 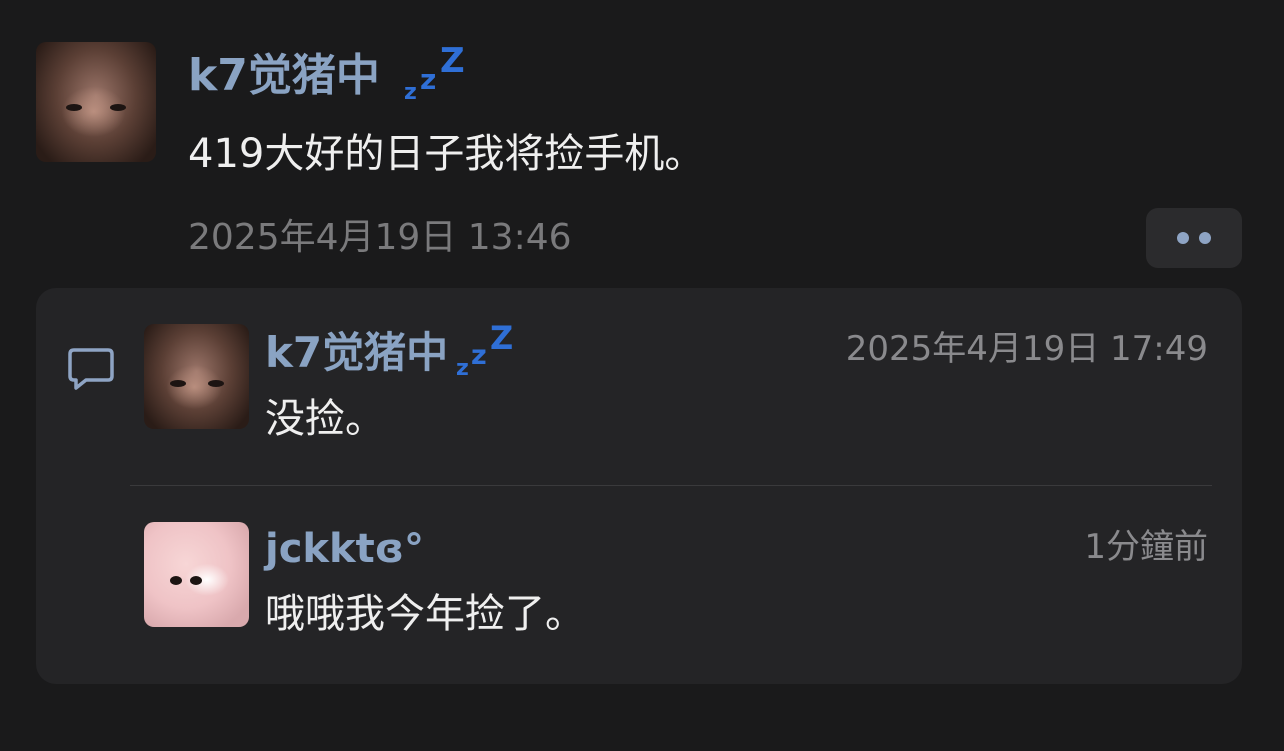 What do you see at coordinates (96, 102) in the screenshot?
I see `author-avatar` at bounding box center [96, 102].